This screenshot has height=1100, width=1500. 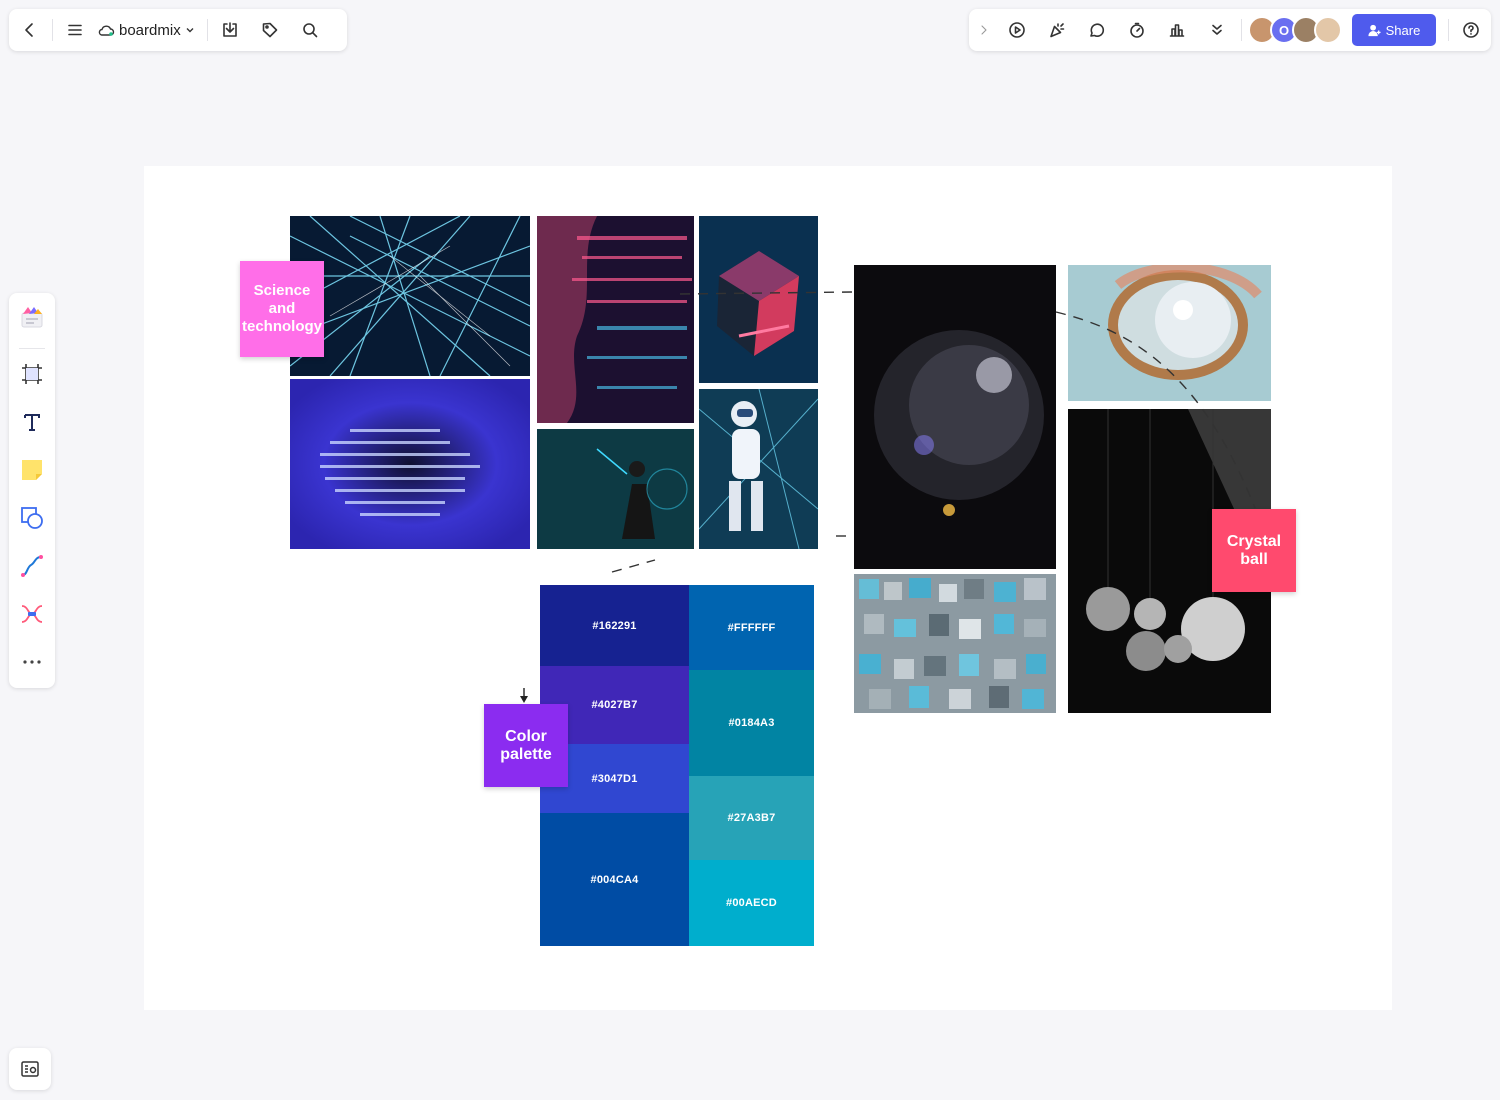 I want to click on disco-ball-hand-image, so click(x=1169, y=333).